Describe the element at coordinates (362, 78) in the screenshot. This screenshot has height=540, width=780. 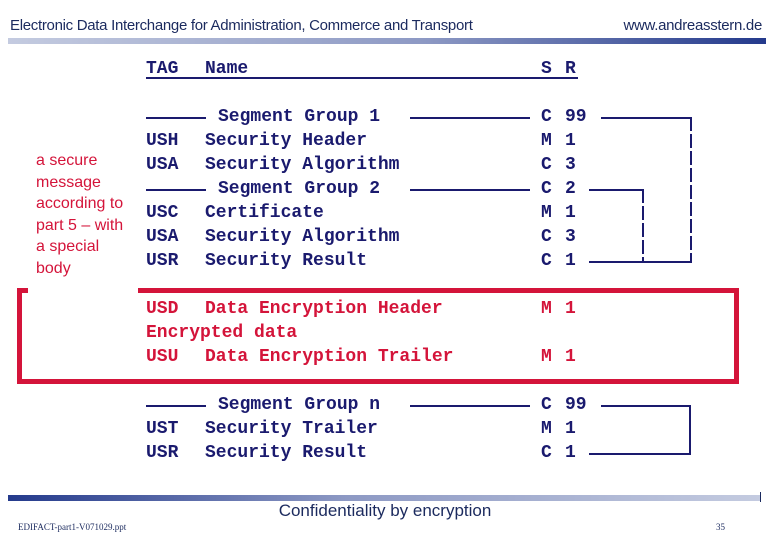
I see `header-underline` at that location.